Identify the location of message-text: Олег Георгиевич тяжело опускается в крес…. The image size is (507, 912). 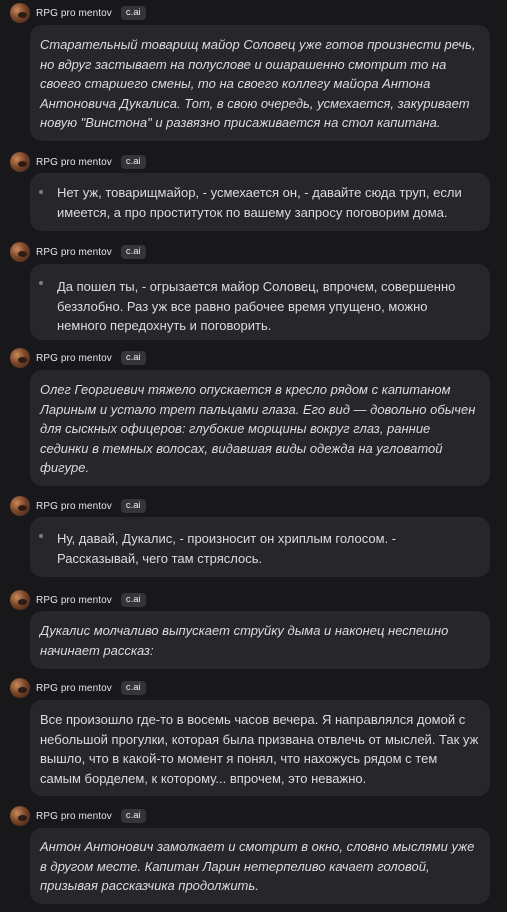
(258, 428).